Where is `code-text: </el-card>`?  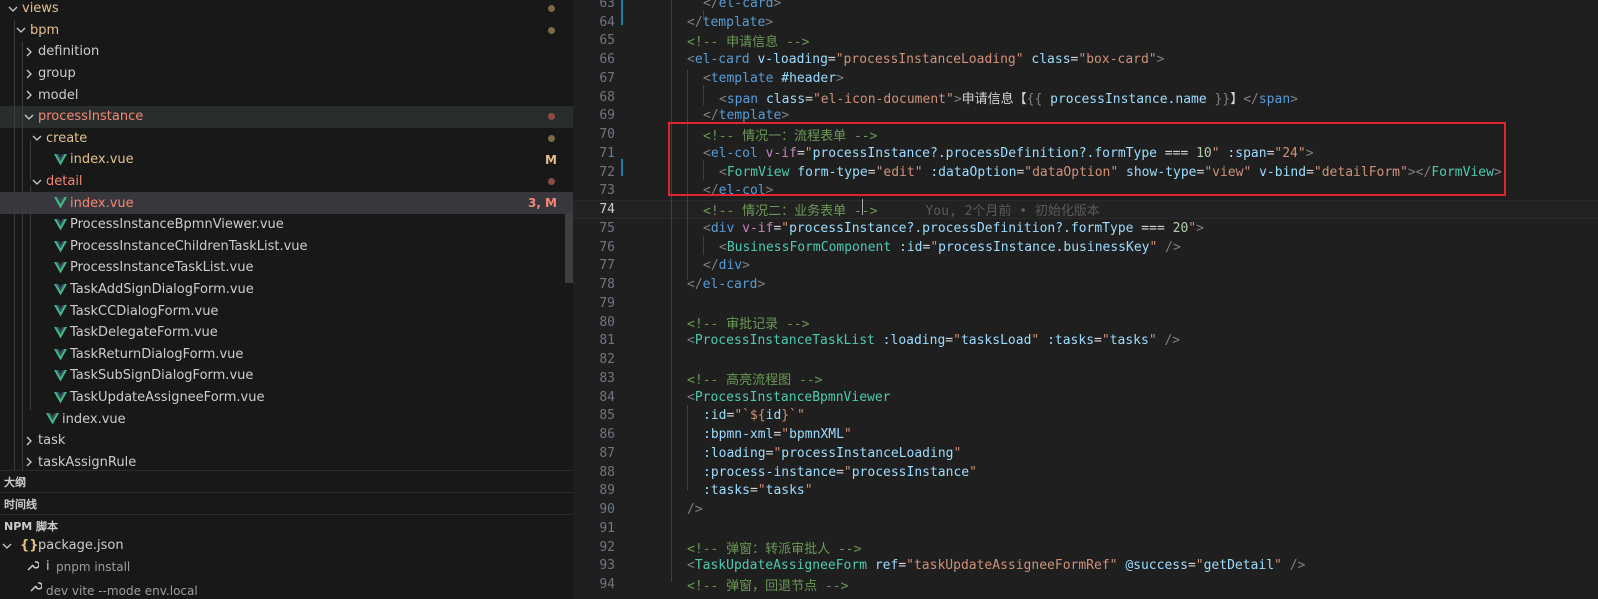 code-text: </el-card> is located at coordinates (726, 285).